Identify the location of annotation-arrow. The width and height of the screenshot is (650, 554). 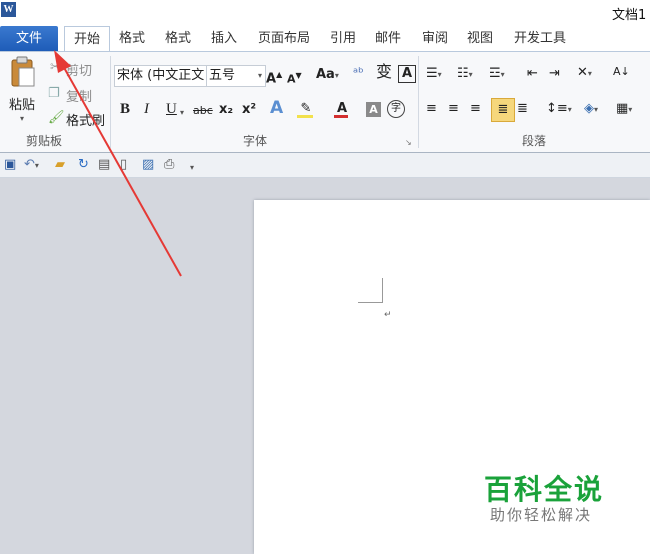
(118, 163).